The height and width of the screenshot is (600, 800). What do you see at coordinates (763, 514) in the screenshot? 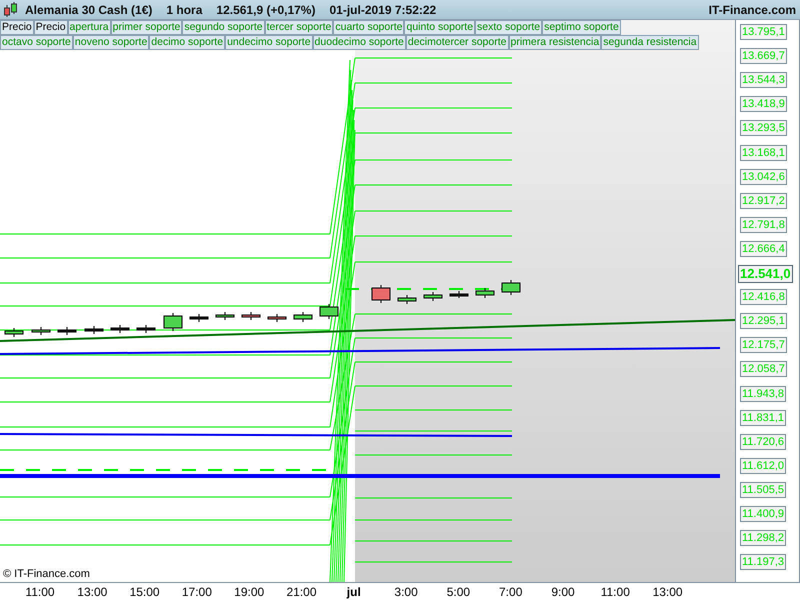
I see `price-label: 11.400,9` at bounding box center [763, 514].